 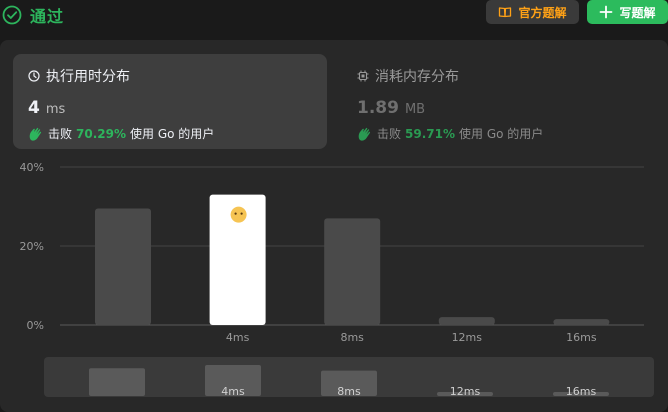 What do you see at coordinates (32, 167) in the screenshot?
I see `y-tick-label: 40%` at bounding box center [32, 167].